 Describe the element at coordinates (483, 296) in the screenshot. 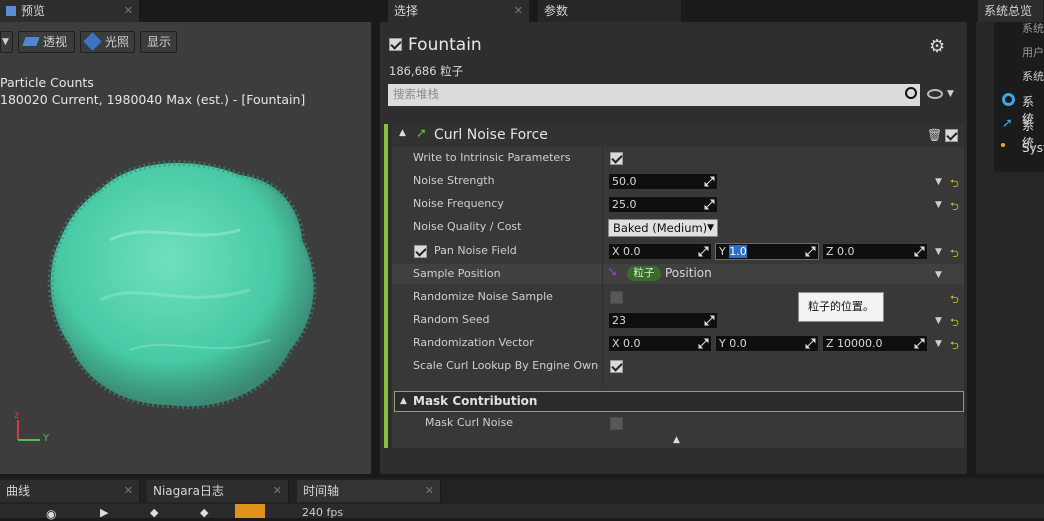

I see `row-label-randomize-noise: Randomize Noise Sample` at that location.